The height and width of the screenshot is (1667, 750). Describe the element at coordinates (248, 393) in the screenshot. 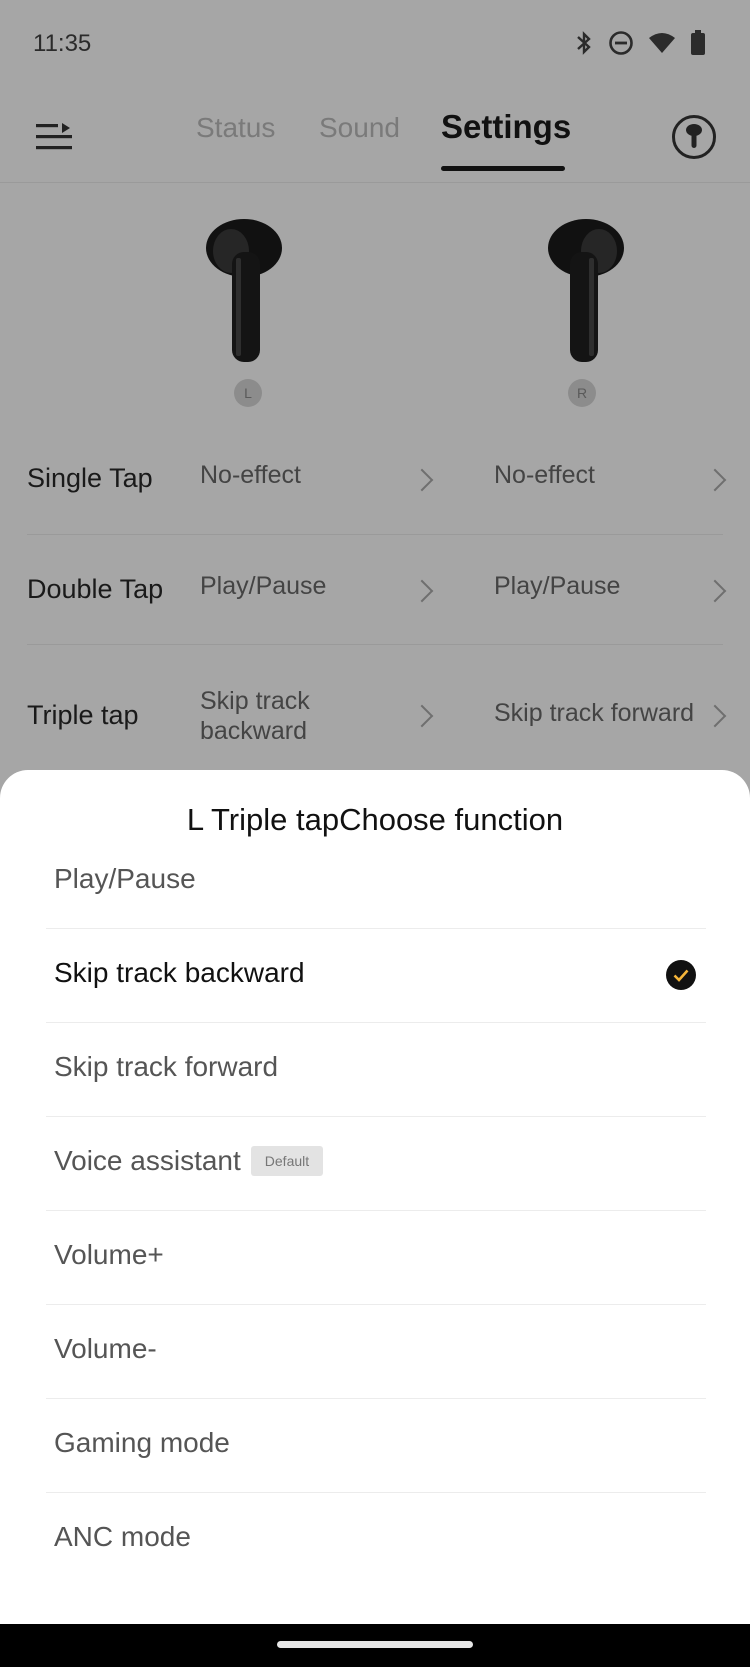

I see `left-earbud-label: L` at that location.